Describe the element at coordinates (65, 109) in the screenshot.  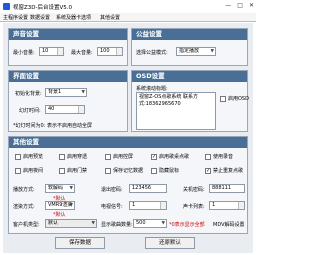
I see `idle-field: 40` at that location.